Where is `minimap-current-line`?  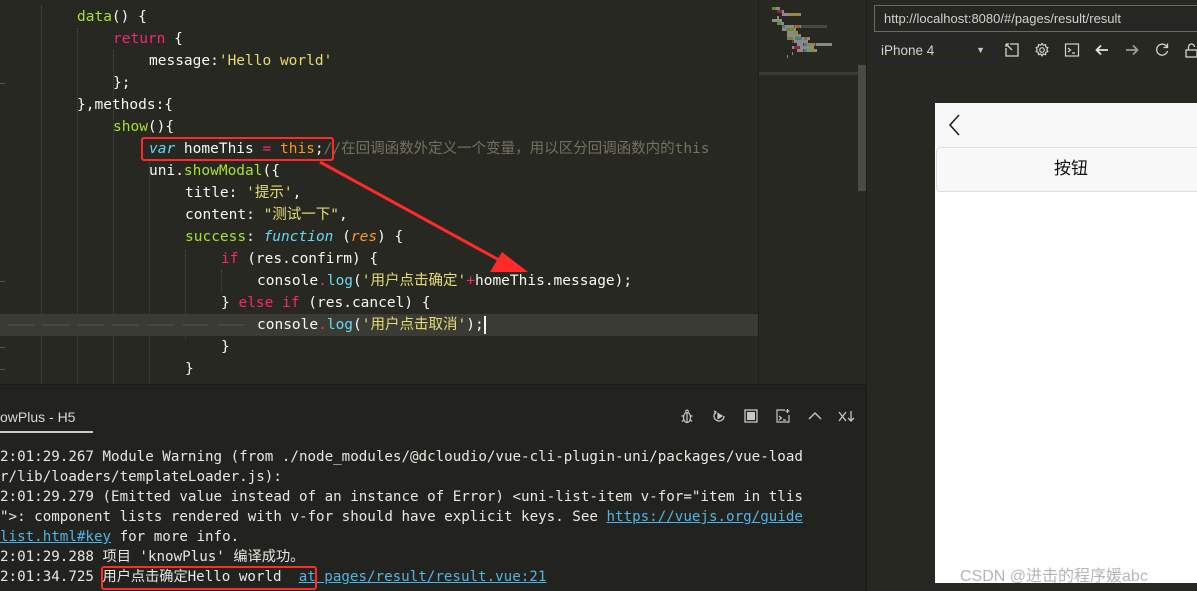 minimap-current-line is located at coordinates (809, 73).